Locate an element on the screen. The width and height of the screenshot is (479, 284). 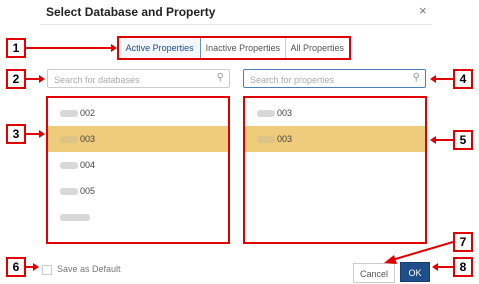
callout-4-arrow is located at coordinates (444, 79).